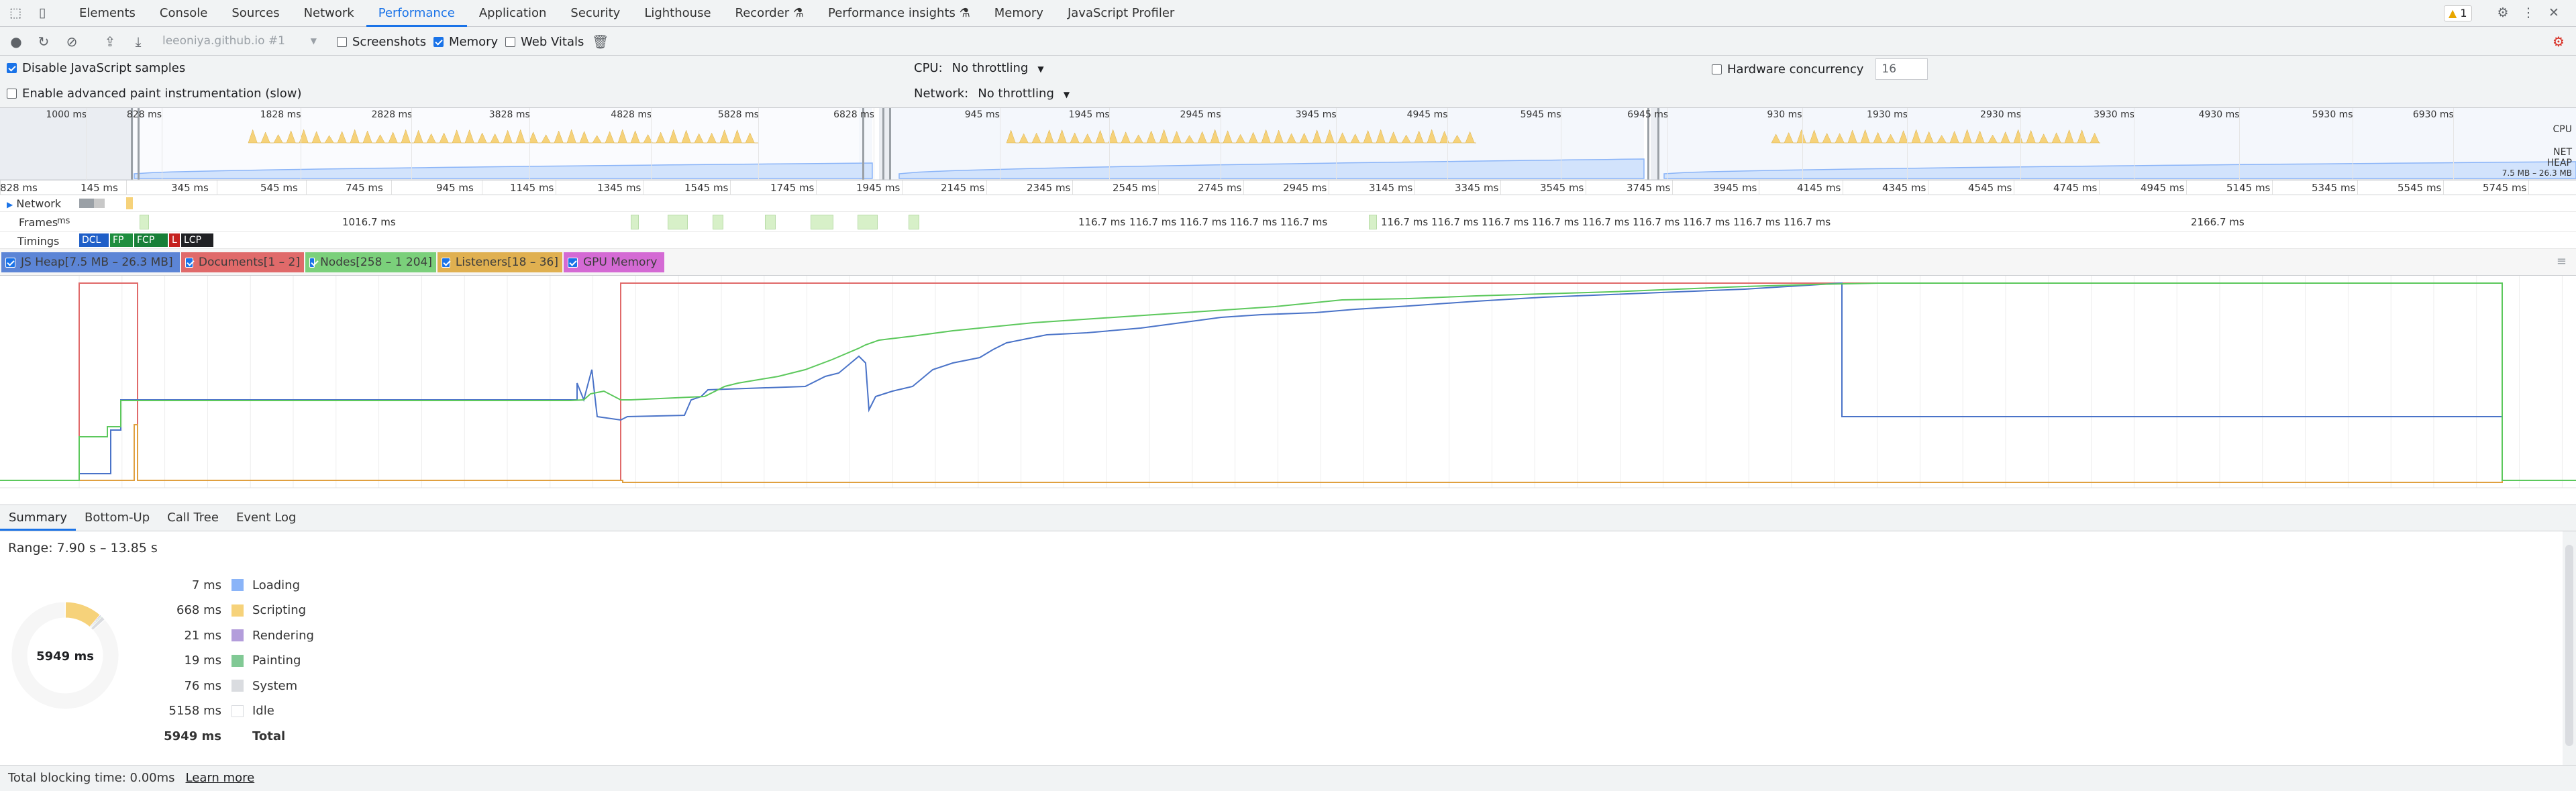 This screenshot has width=2576, height=791. Describe the element at coordinates (117, 518) in the screenshot. I see `details-tab-bottom-up: Bottom-Up` at that location.